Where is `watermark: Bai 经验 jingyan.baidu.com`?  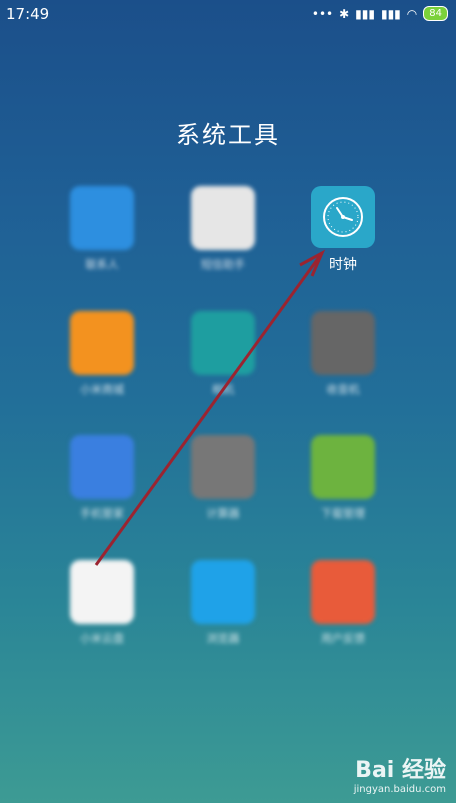
watermark: Bai 经验 jingyan.baidu.com is located at coordinates (400, 773).